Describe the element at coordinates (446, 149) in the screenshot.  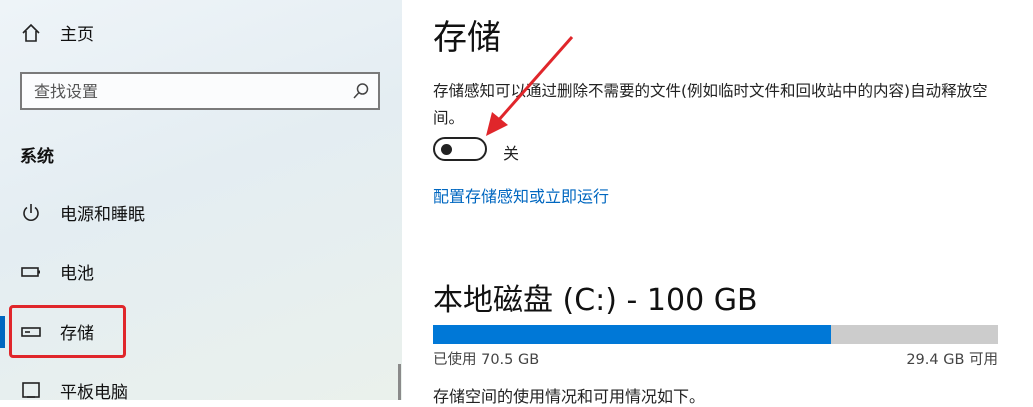
I see `toggle-knob` at that location.